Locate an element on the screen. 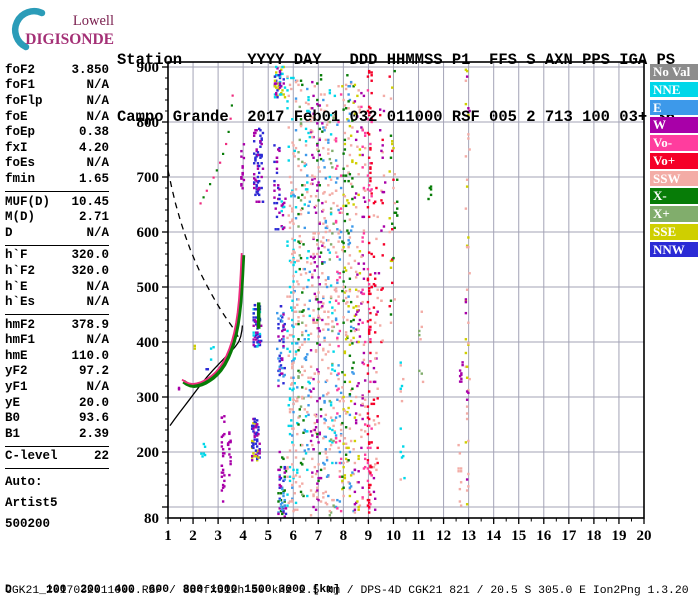 The height and width of the screenshot is (600, 700). legend-item-ssw: SSW is located at coordinates (674, 178).